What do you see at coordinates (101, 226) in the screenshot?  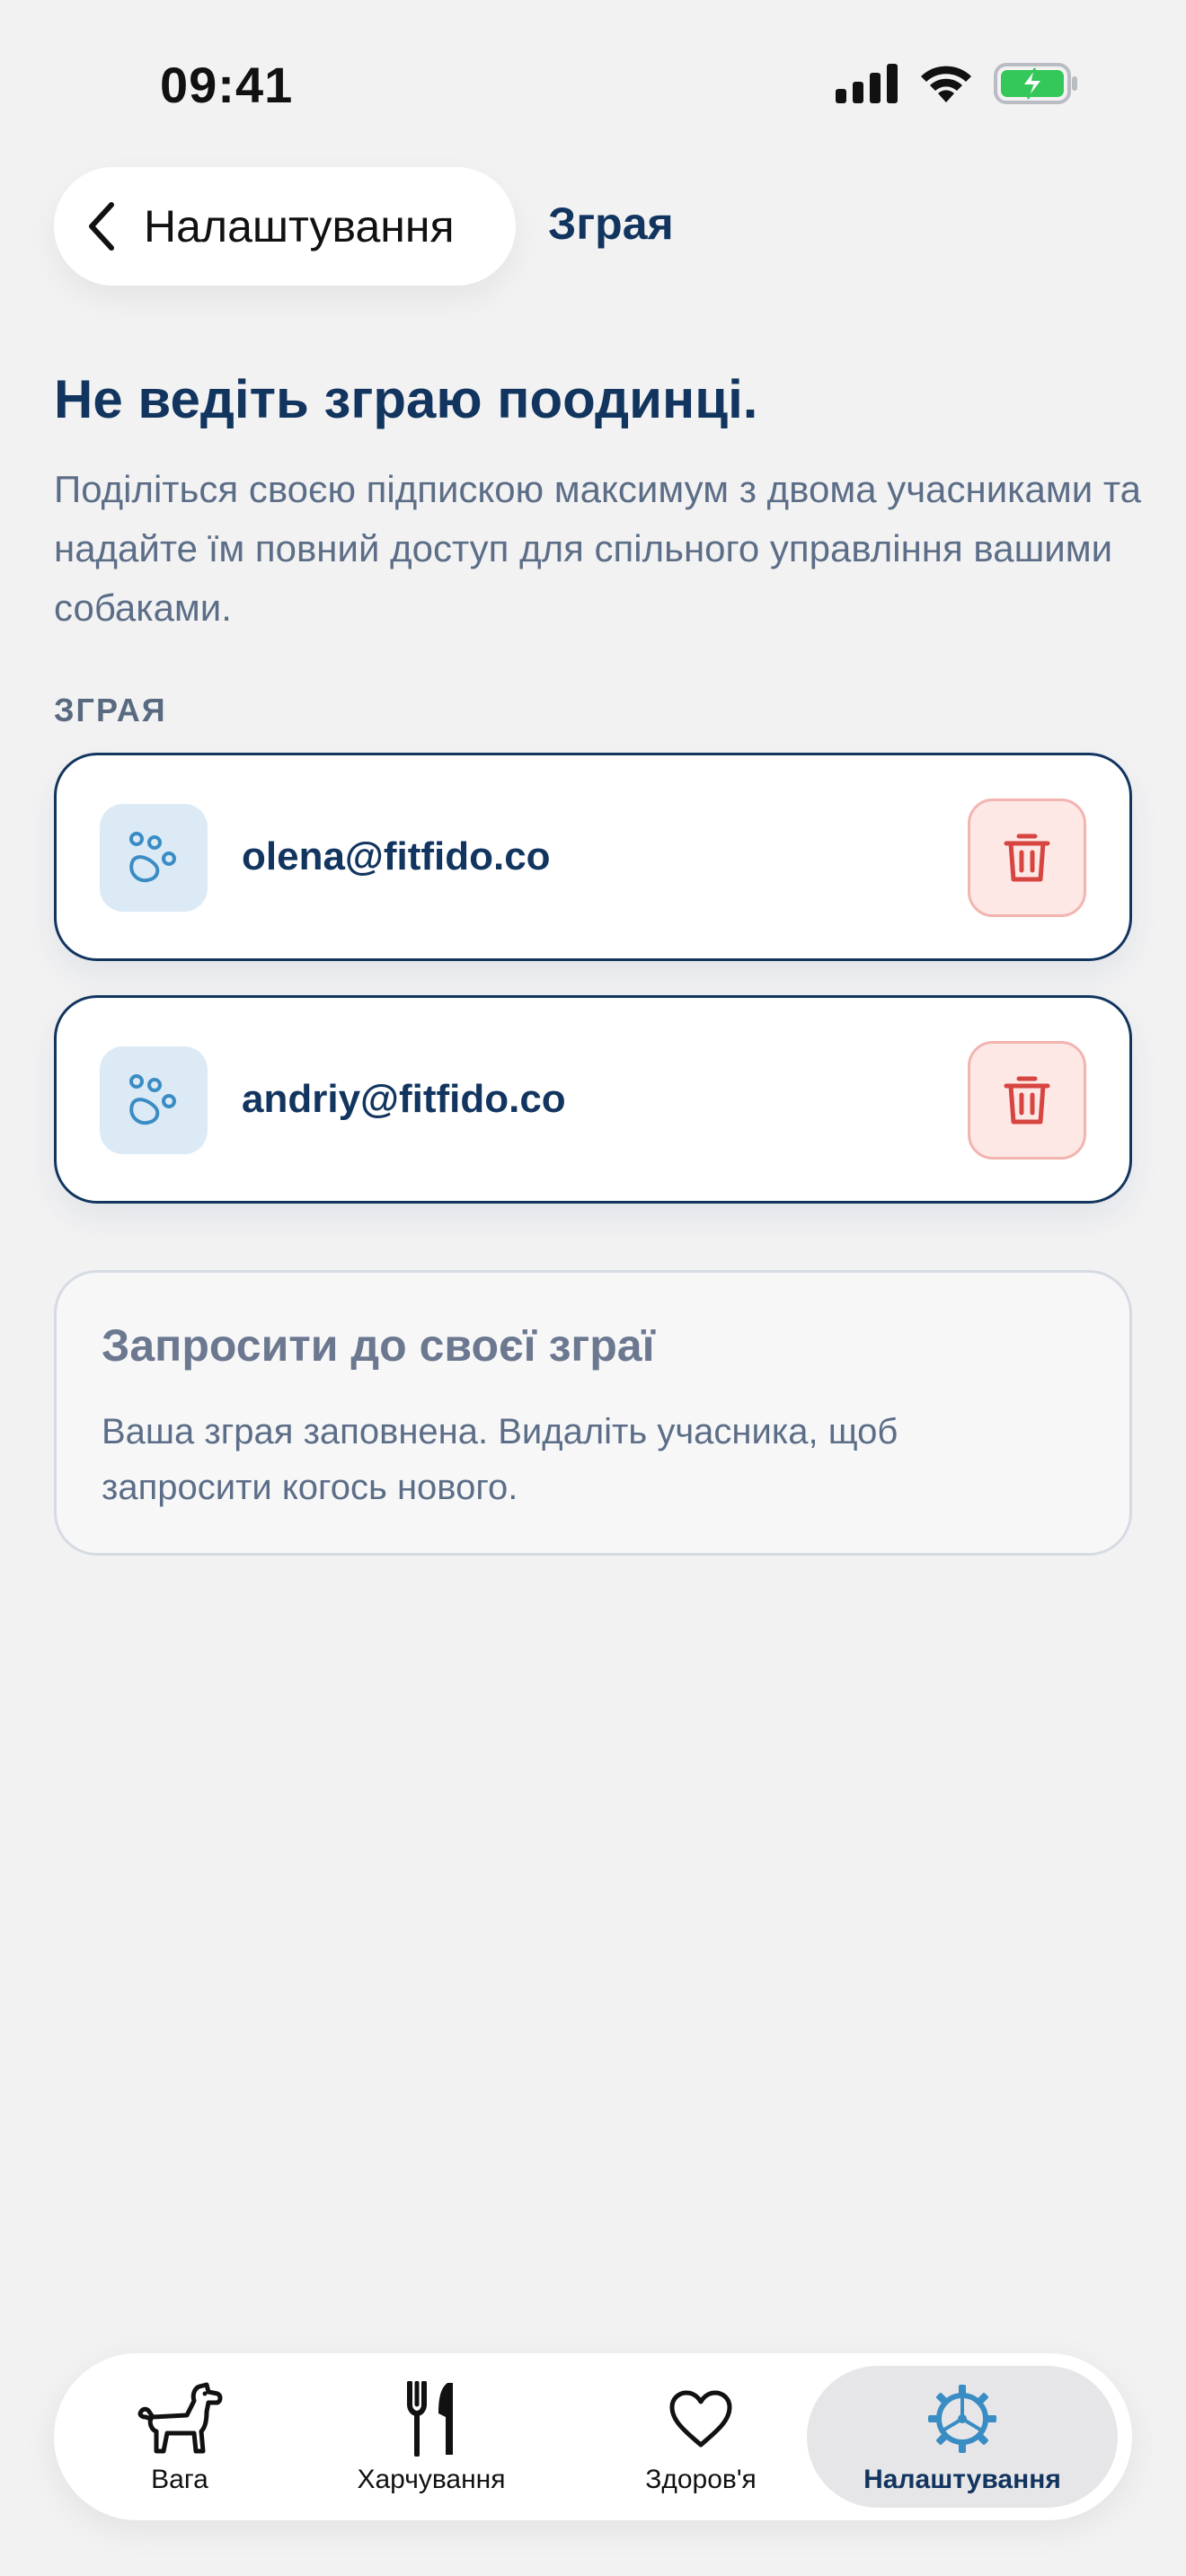 I see `chevron-left-icon` at bounding box center [101, 226].